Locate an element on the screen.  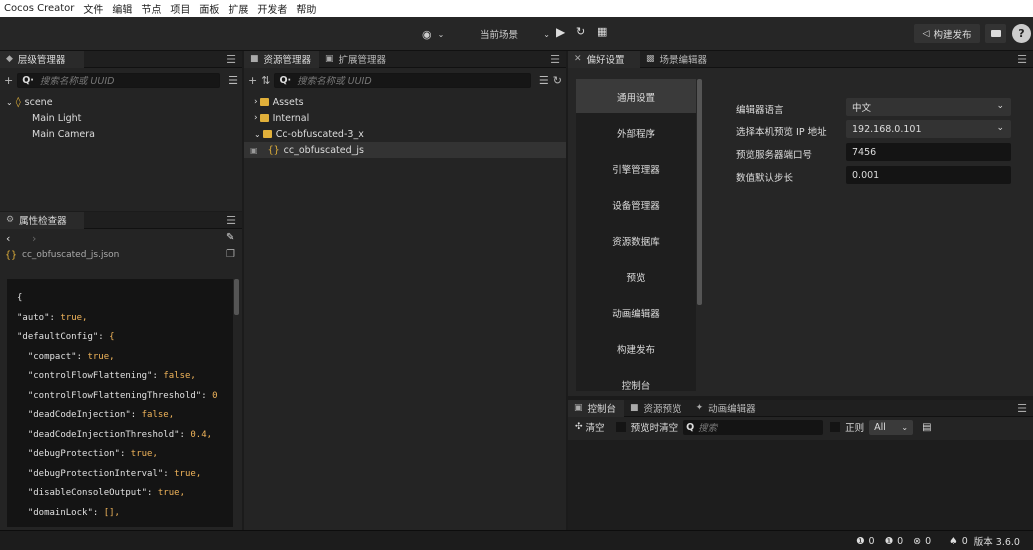
warning-icon: ❶ is located at coordinates (889, 541).